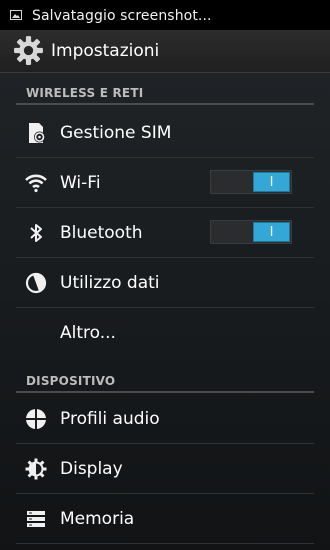 The image size is (330, 550). Describe the element at coordinates (105, 51) in the screenshot. I see `page-title: Impostazioni` at that location.